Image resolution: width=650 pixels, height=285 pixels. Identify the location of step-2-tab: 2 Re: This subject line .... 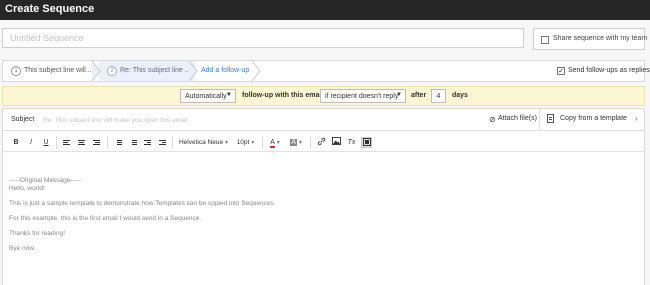
(147, 71).